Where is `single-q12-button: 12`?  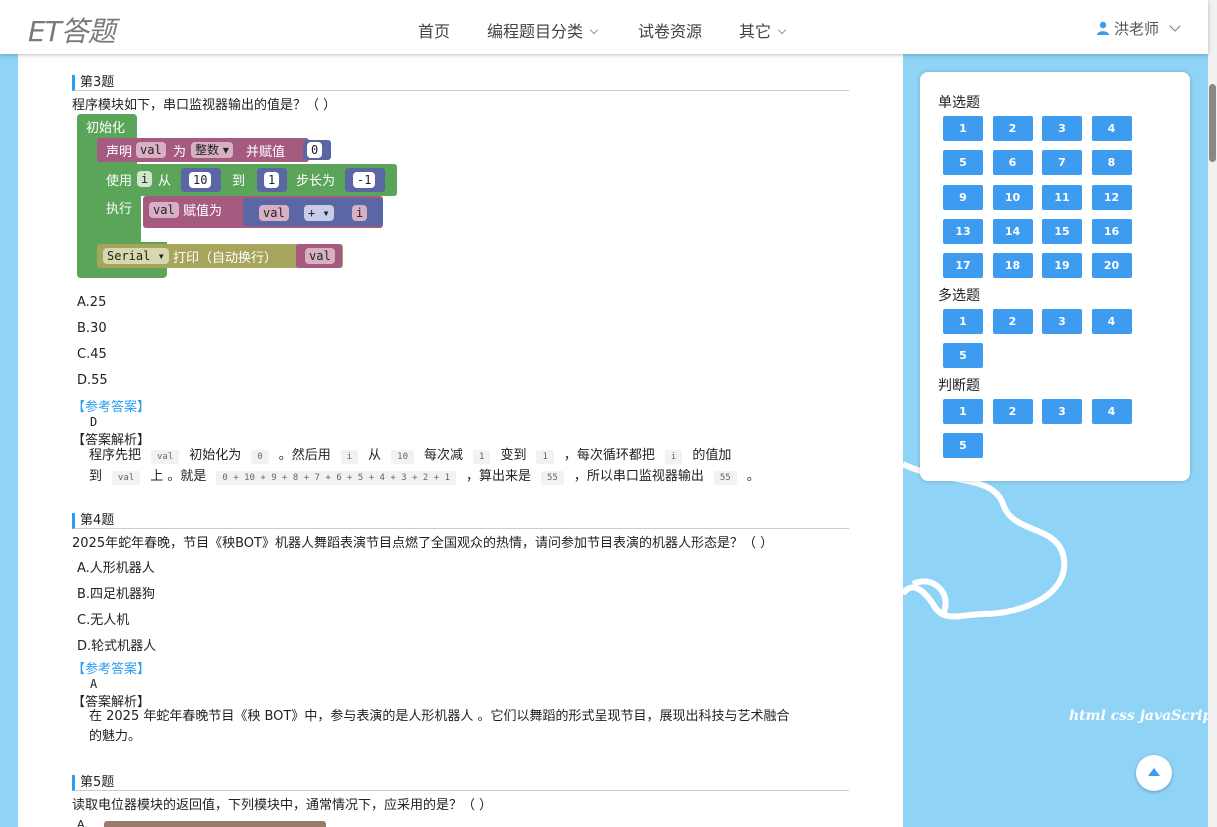
single-q12-button: 12 is located at coordinates (1111, 197).